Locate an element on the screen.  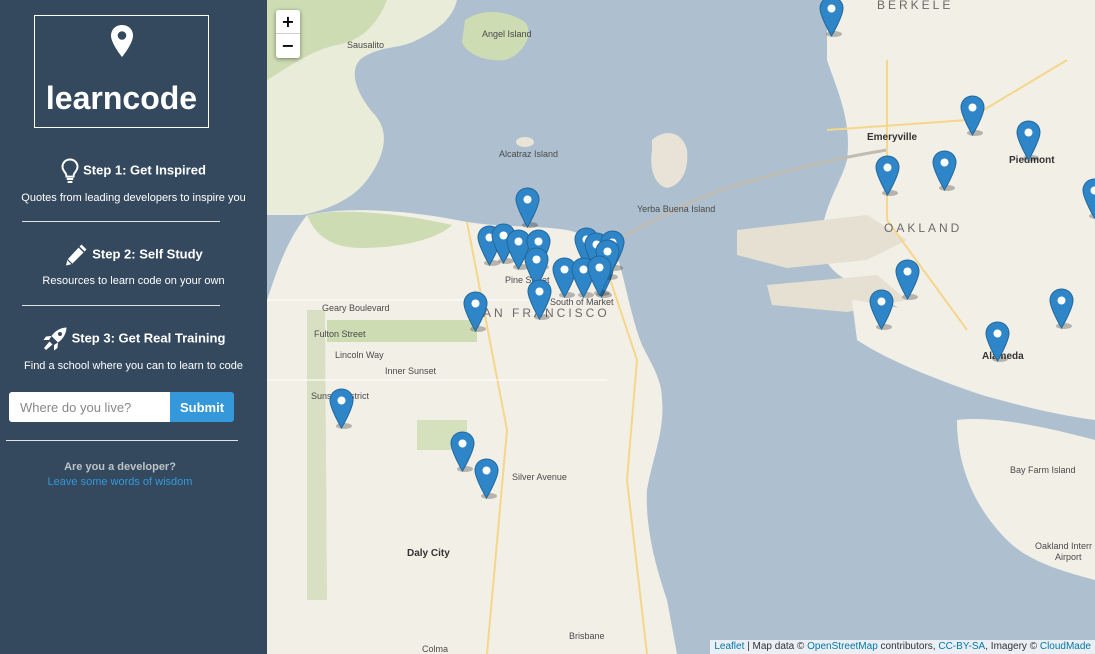
developer-question: Are you a developer? is located at coordinates (120, 467).